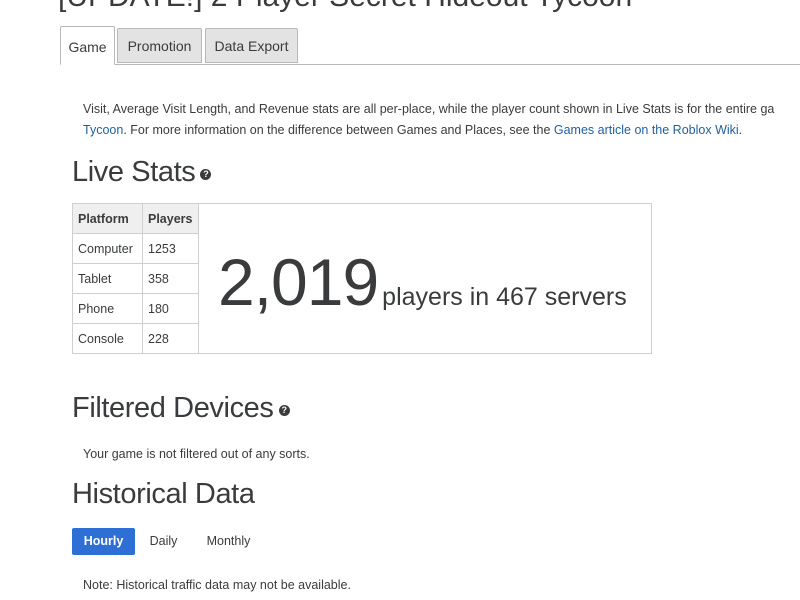 Image resolution: width=800 pixels, height=600 pixels. Describe the element at coordinates (345, 7) in the screenshot. I see `page-title: [UPDATE!] 2 Player Secret Hideout Tycoon` at that location.